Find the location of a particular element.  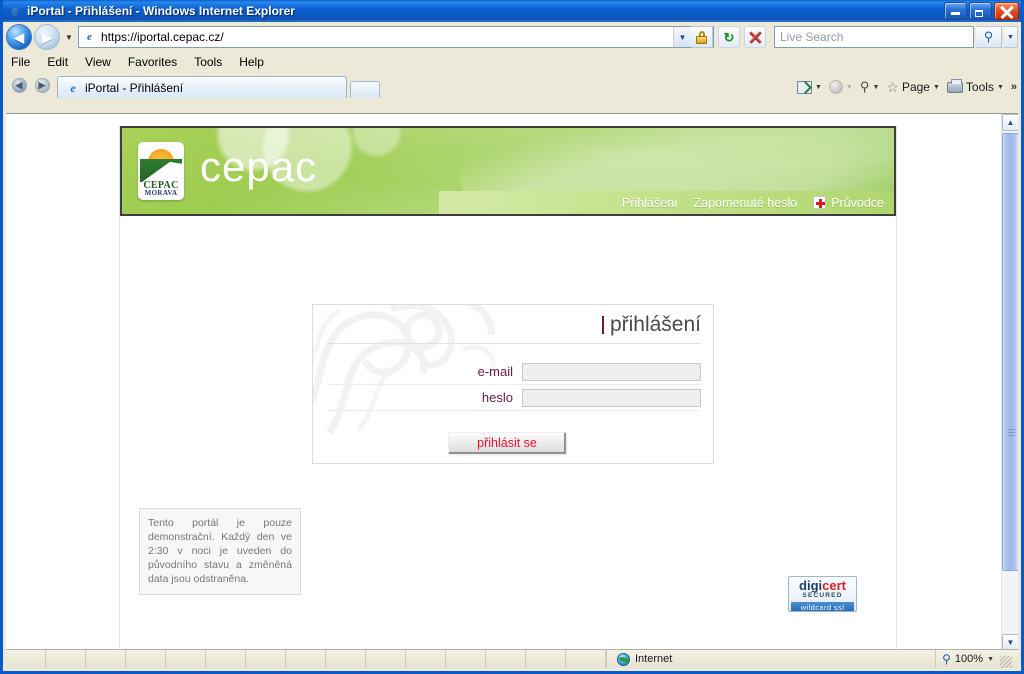

red-cross-icon is located at coordinates (820, 202).